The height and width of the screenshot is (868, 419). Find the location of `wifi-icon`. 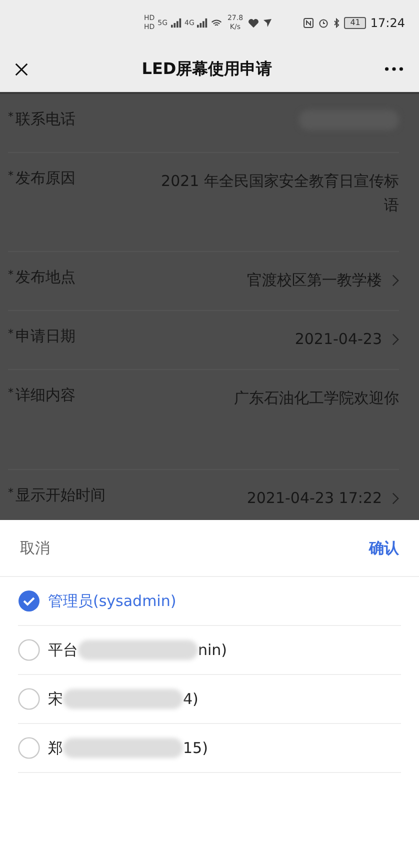

wifi-icon is located at coordinates (216, 23).